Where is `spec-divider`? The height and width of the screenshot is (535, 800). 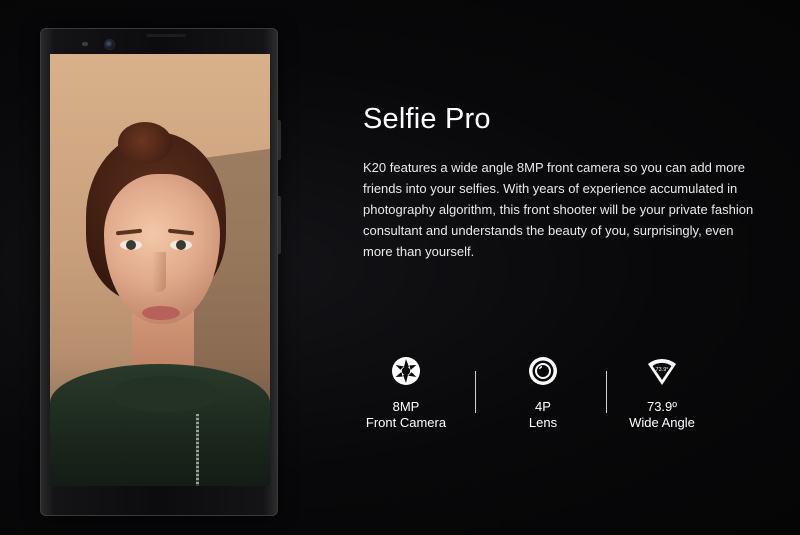
spec-divider is located at coordinates (475, 392).